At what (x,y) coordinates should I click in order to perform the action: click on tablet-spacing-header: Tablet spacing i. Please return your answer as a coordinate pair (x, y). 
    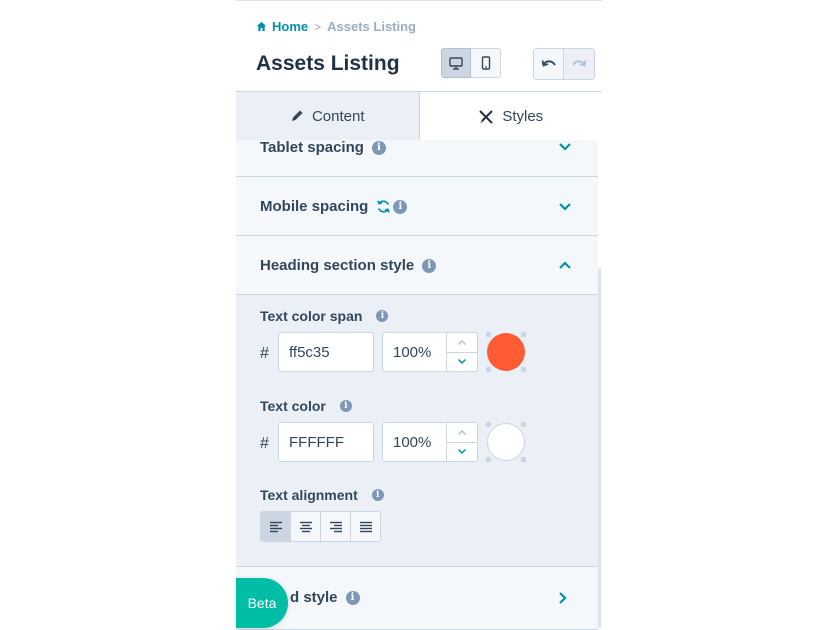
    Looking at the image, I should click on (323, 148).